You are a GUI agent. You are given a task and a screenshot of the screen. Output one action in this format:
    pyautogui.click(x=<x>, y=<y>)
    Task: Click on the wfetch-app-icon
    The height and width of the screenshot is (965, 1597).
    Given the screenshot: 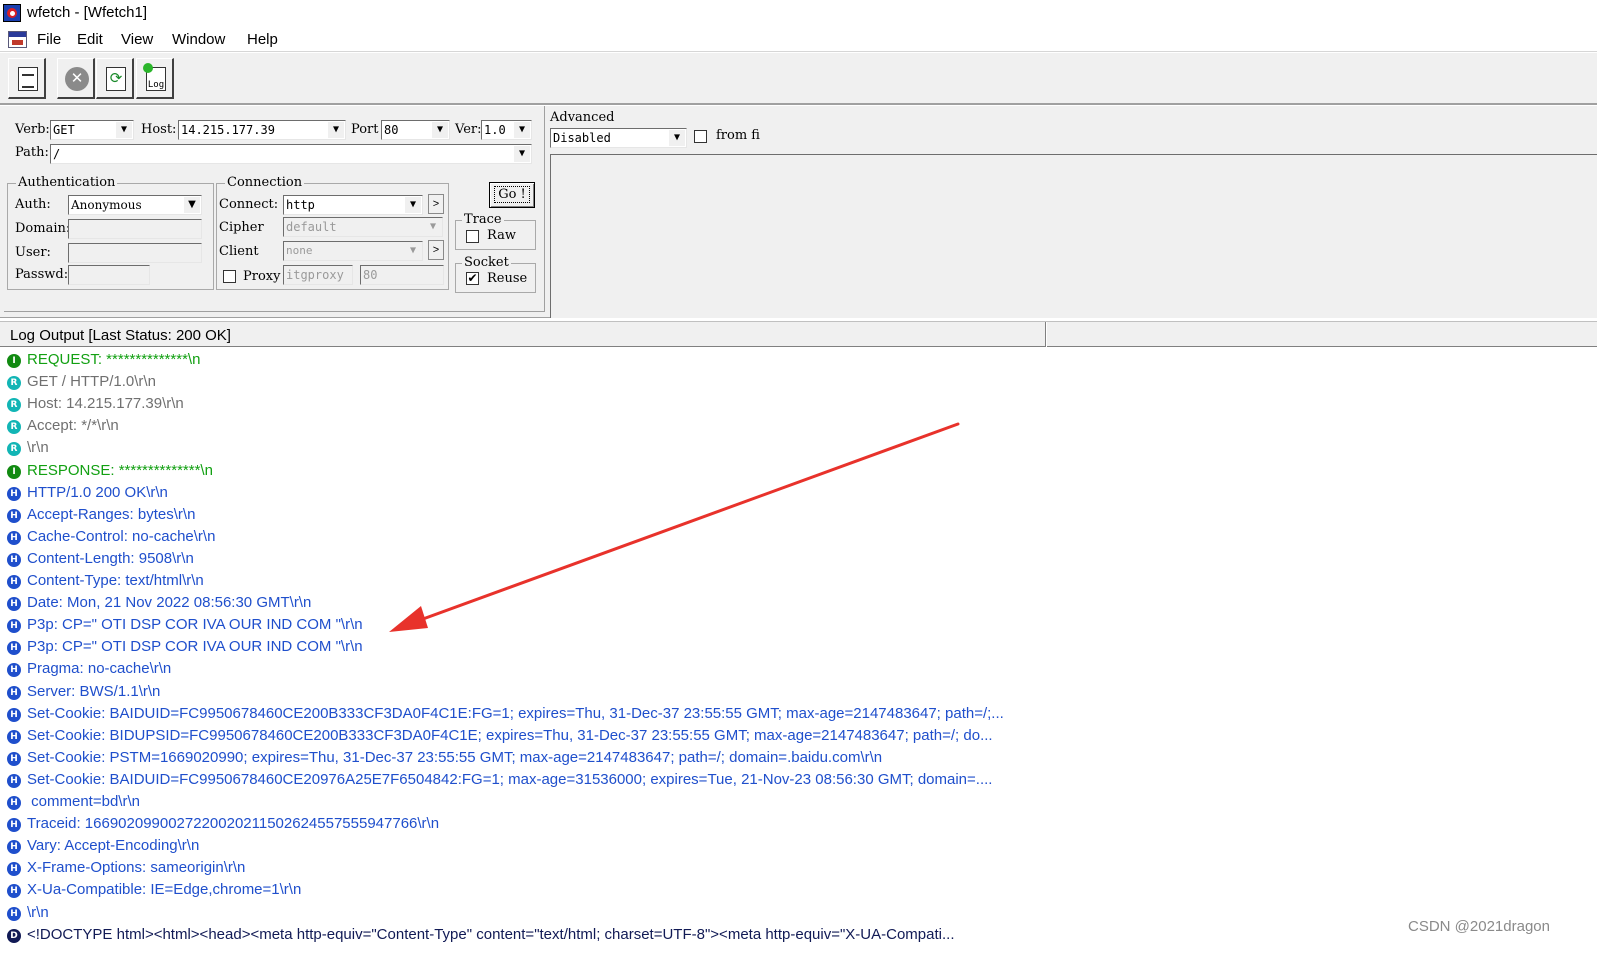 What is the action you would take?
    pyautogui.click(x=12, y=13)
    